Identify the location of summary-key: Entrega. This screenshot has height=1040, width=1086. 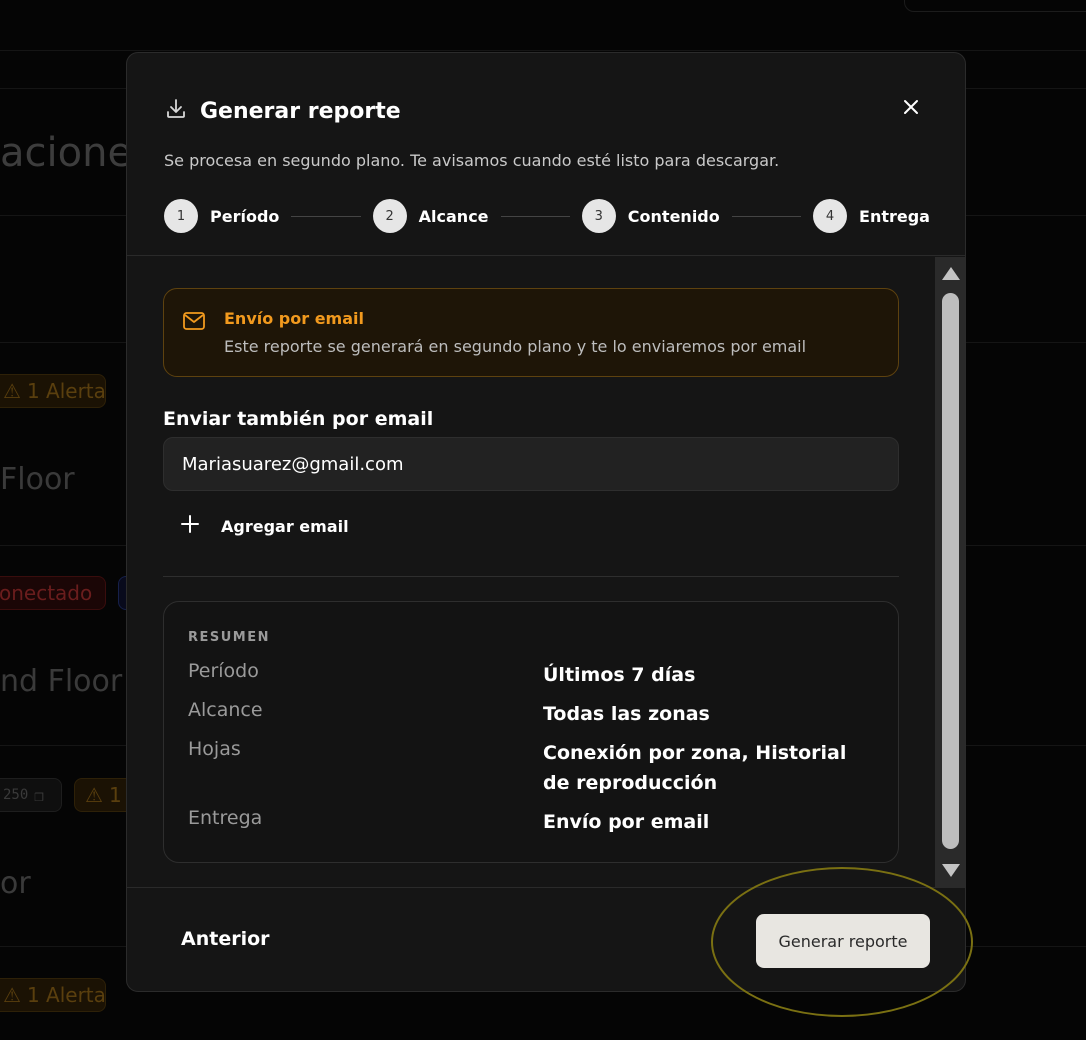
(225, 818).